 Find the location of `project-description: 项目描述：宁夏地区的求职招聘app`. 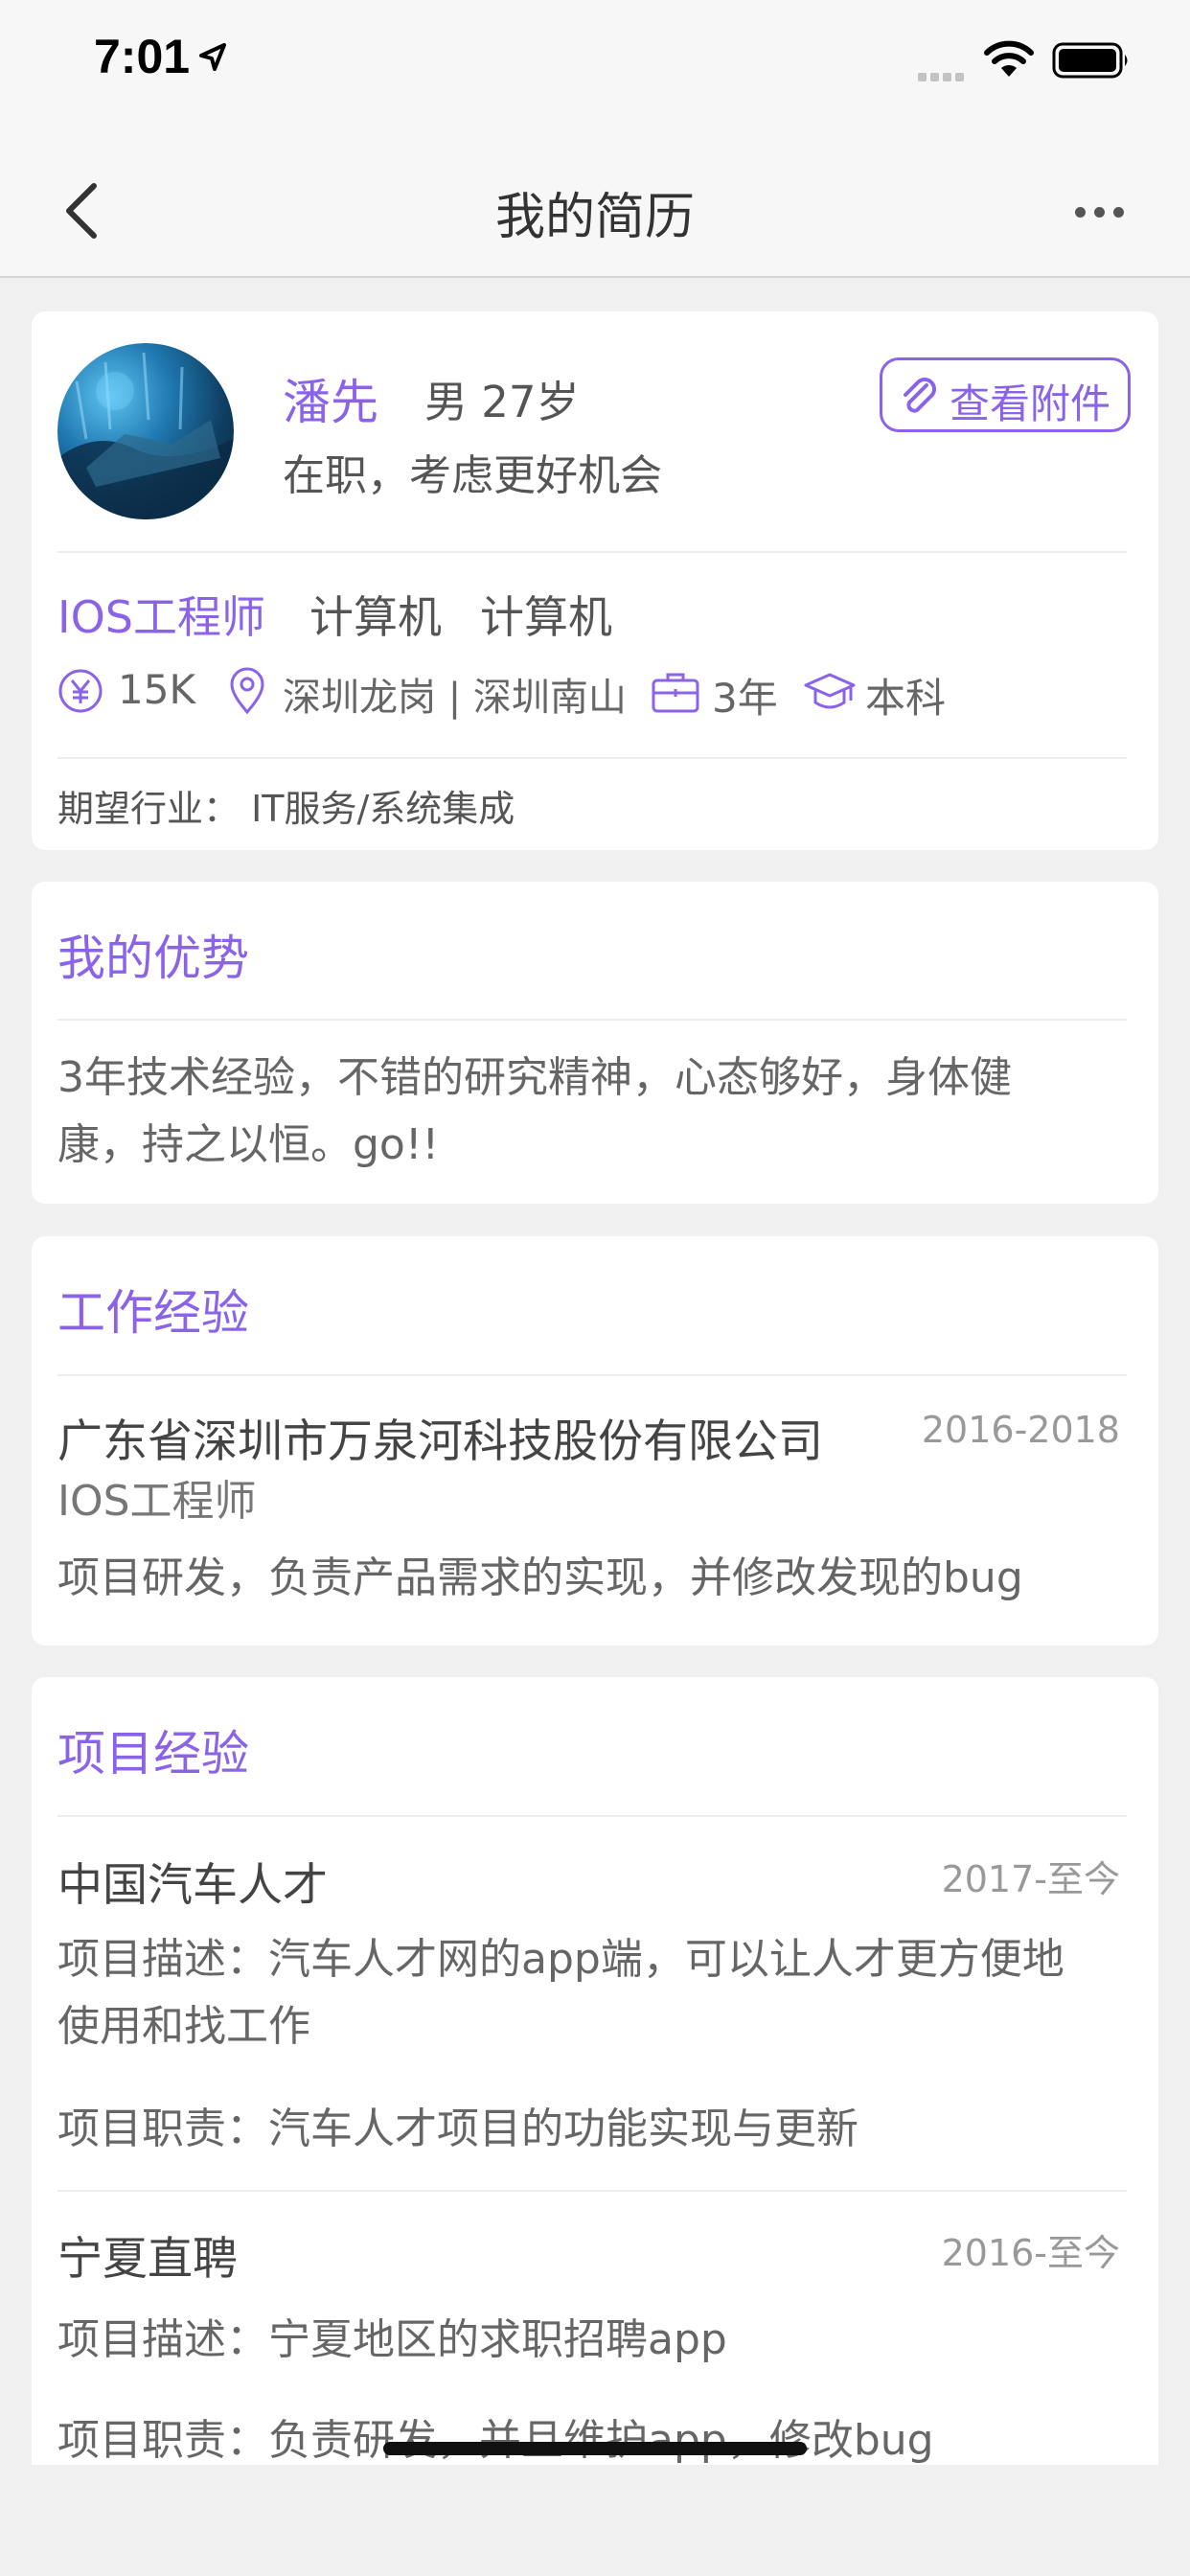

project-description: 项目描述：宁夏地区的求职招聘app is located at coordinates (392, 2340).